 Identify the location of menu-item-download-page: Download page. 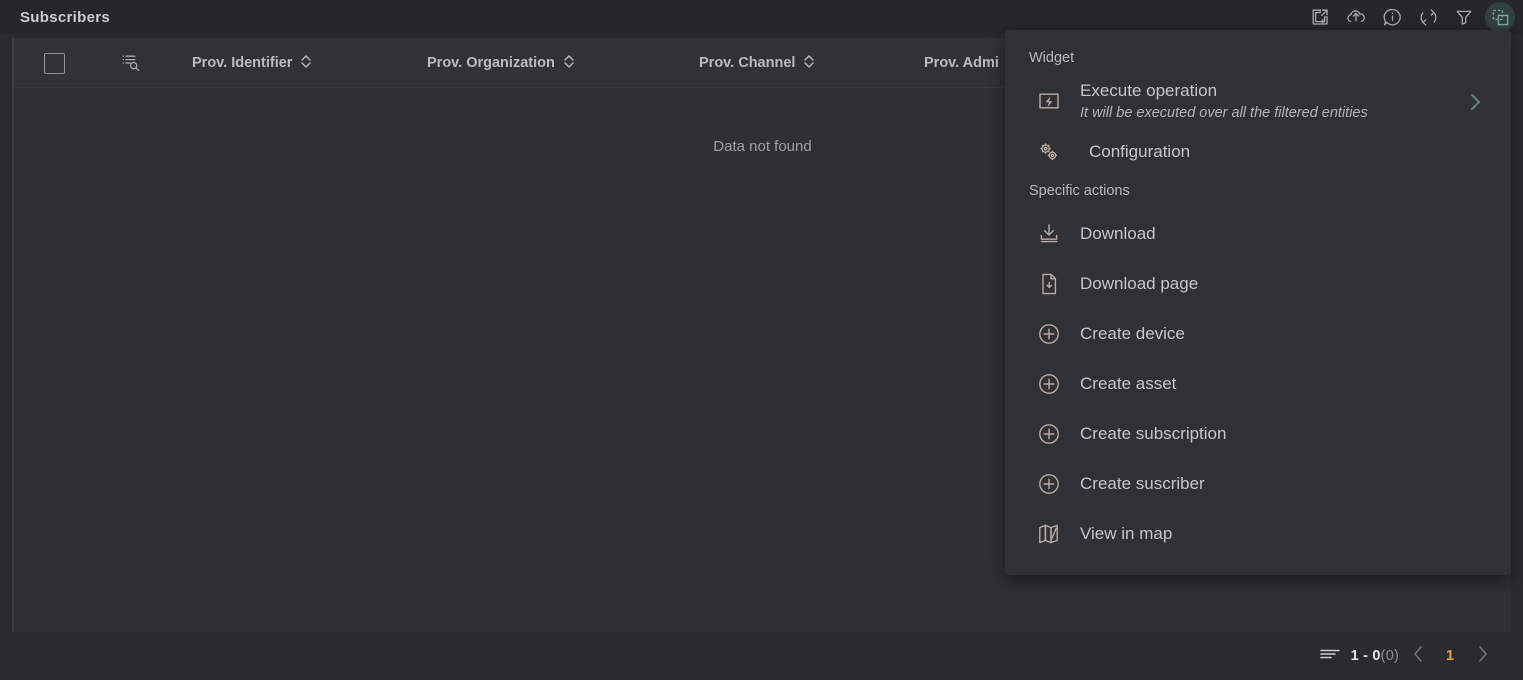
(1258, 284).